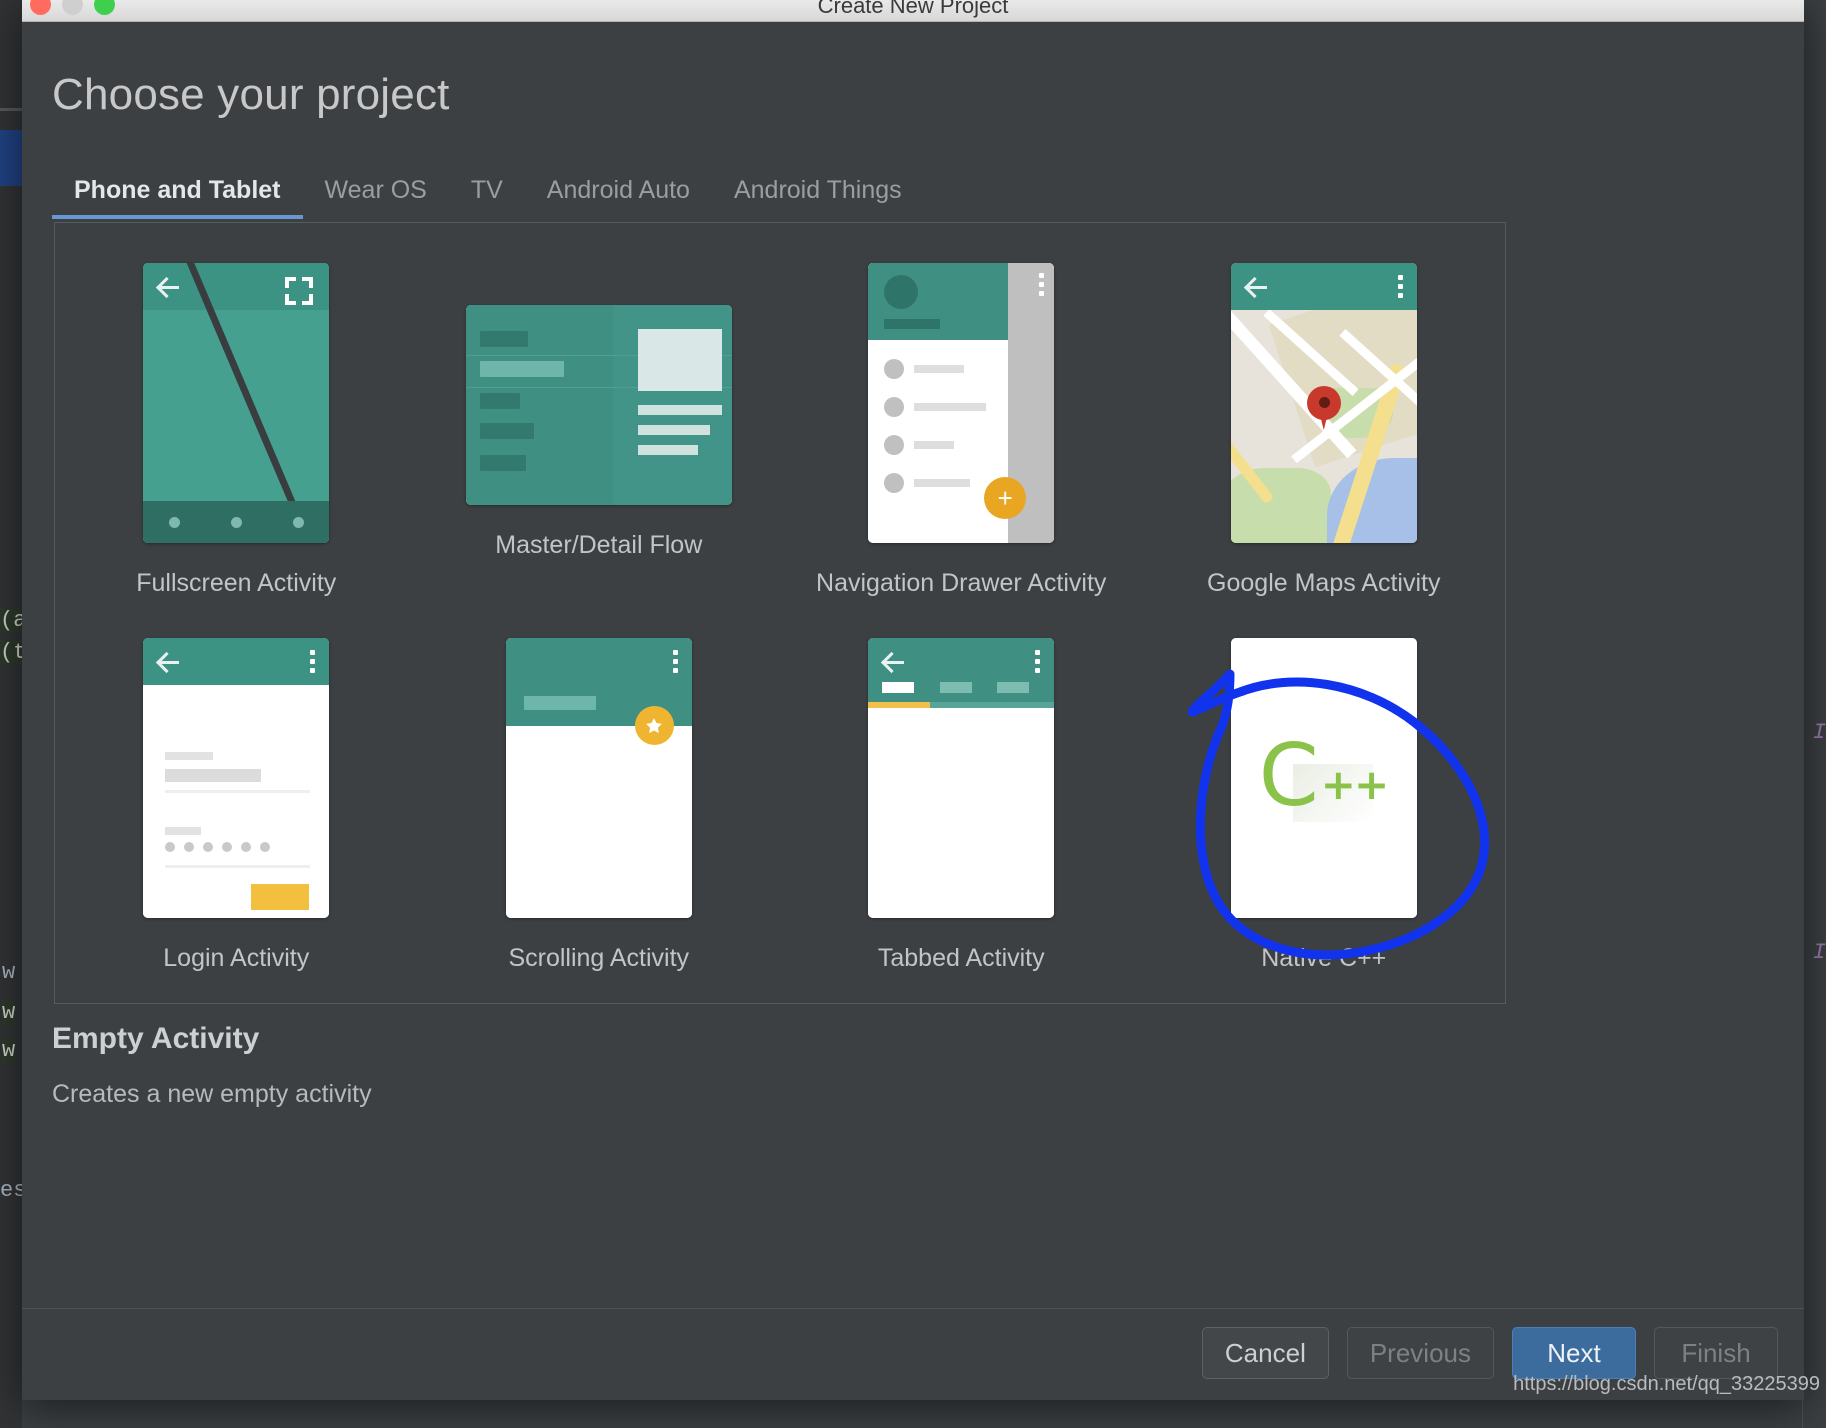 This screenshot has height=1428, width=1826. Describe the element at coordinates (1420, 1353) in the screenshot. I see `previous-button: Previous` at that location.